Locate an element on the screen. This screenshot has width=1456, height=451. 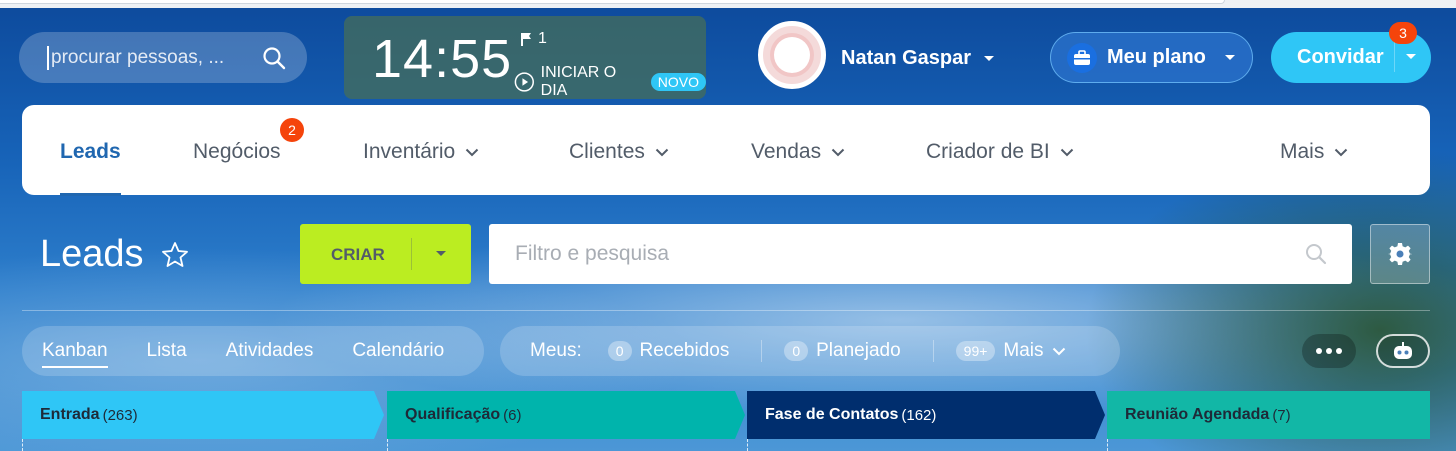
nav-item-bi-builder: Criador de BI is located at coordinates (1000, 152).